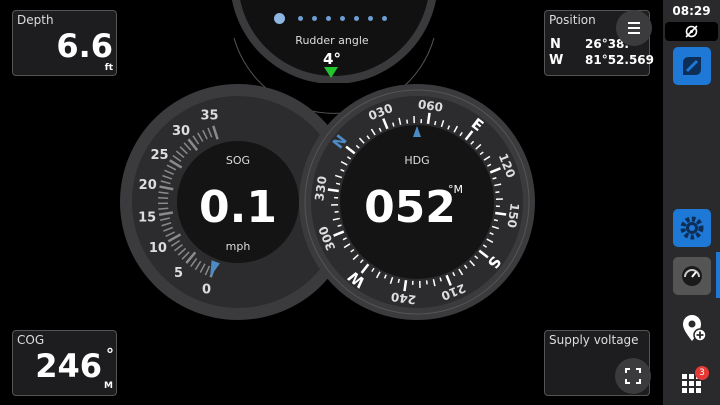 This screenshot has height=405, width=720. Describe the element at coordinates (620, 60) in the screenshot. I see `longitude-value: 81°52.569` at that location.